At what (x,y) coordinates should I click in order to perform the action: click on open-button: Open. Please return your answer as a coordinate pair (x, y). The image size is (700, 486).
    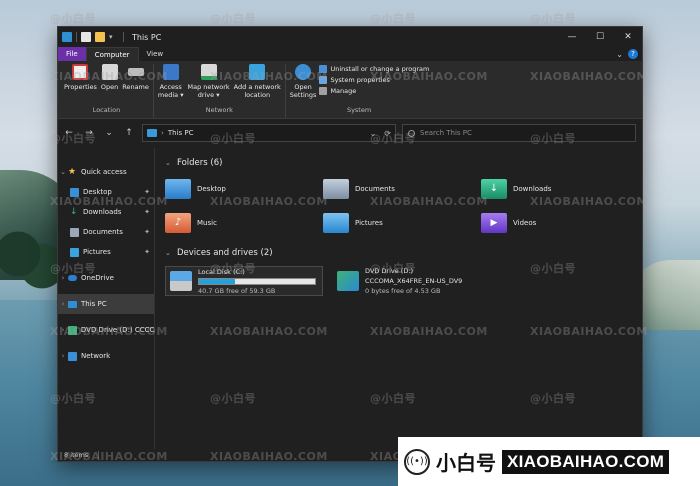
    Looking at the image, I should click on (109, 85).